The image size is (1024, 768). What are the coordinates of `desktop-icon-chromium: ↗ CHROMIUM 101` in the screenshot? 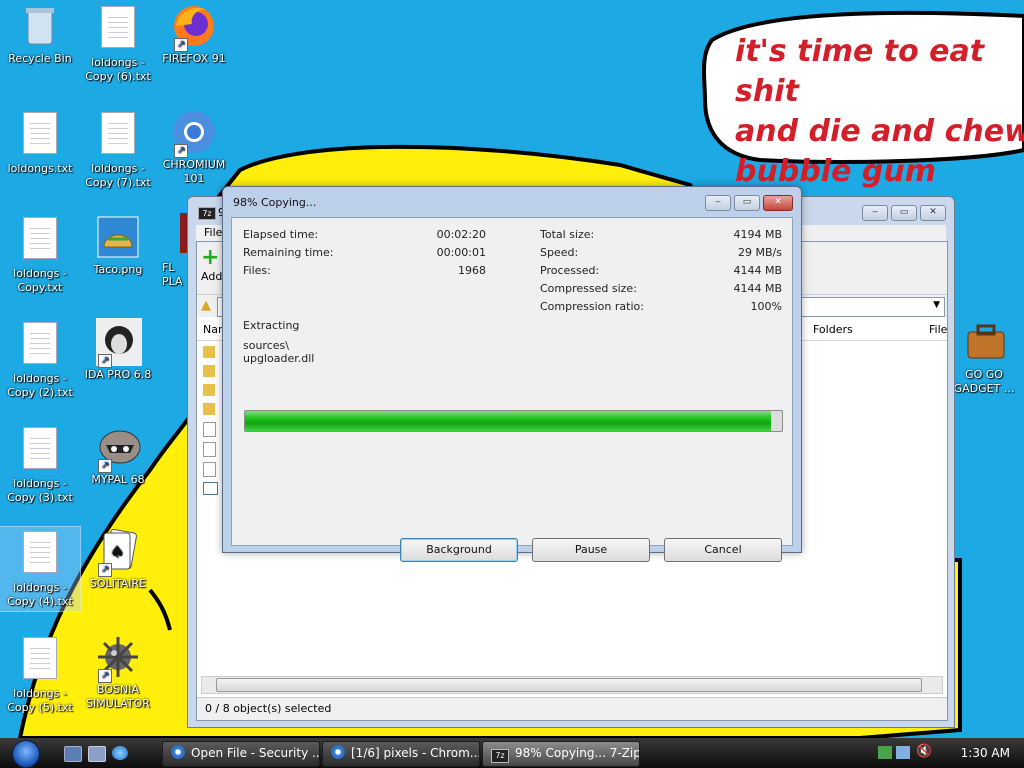 It's located at (194, 147).